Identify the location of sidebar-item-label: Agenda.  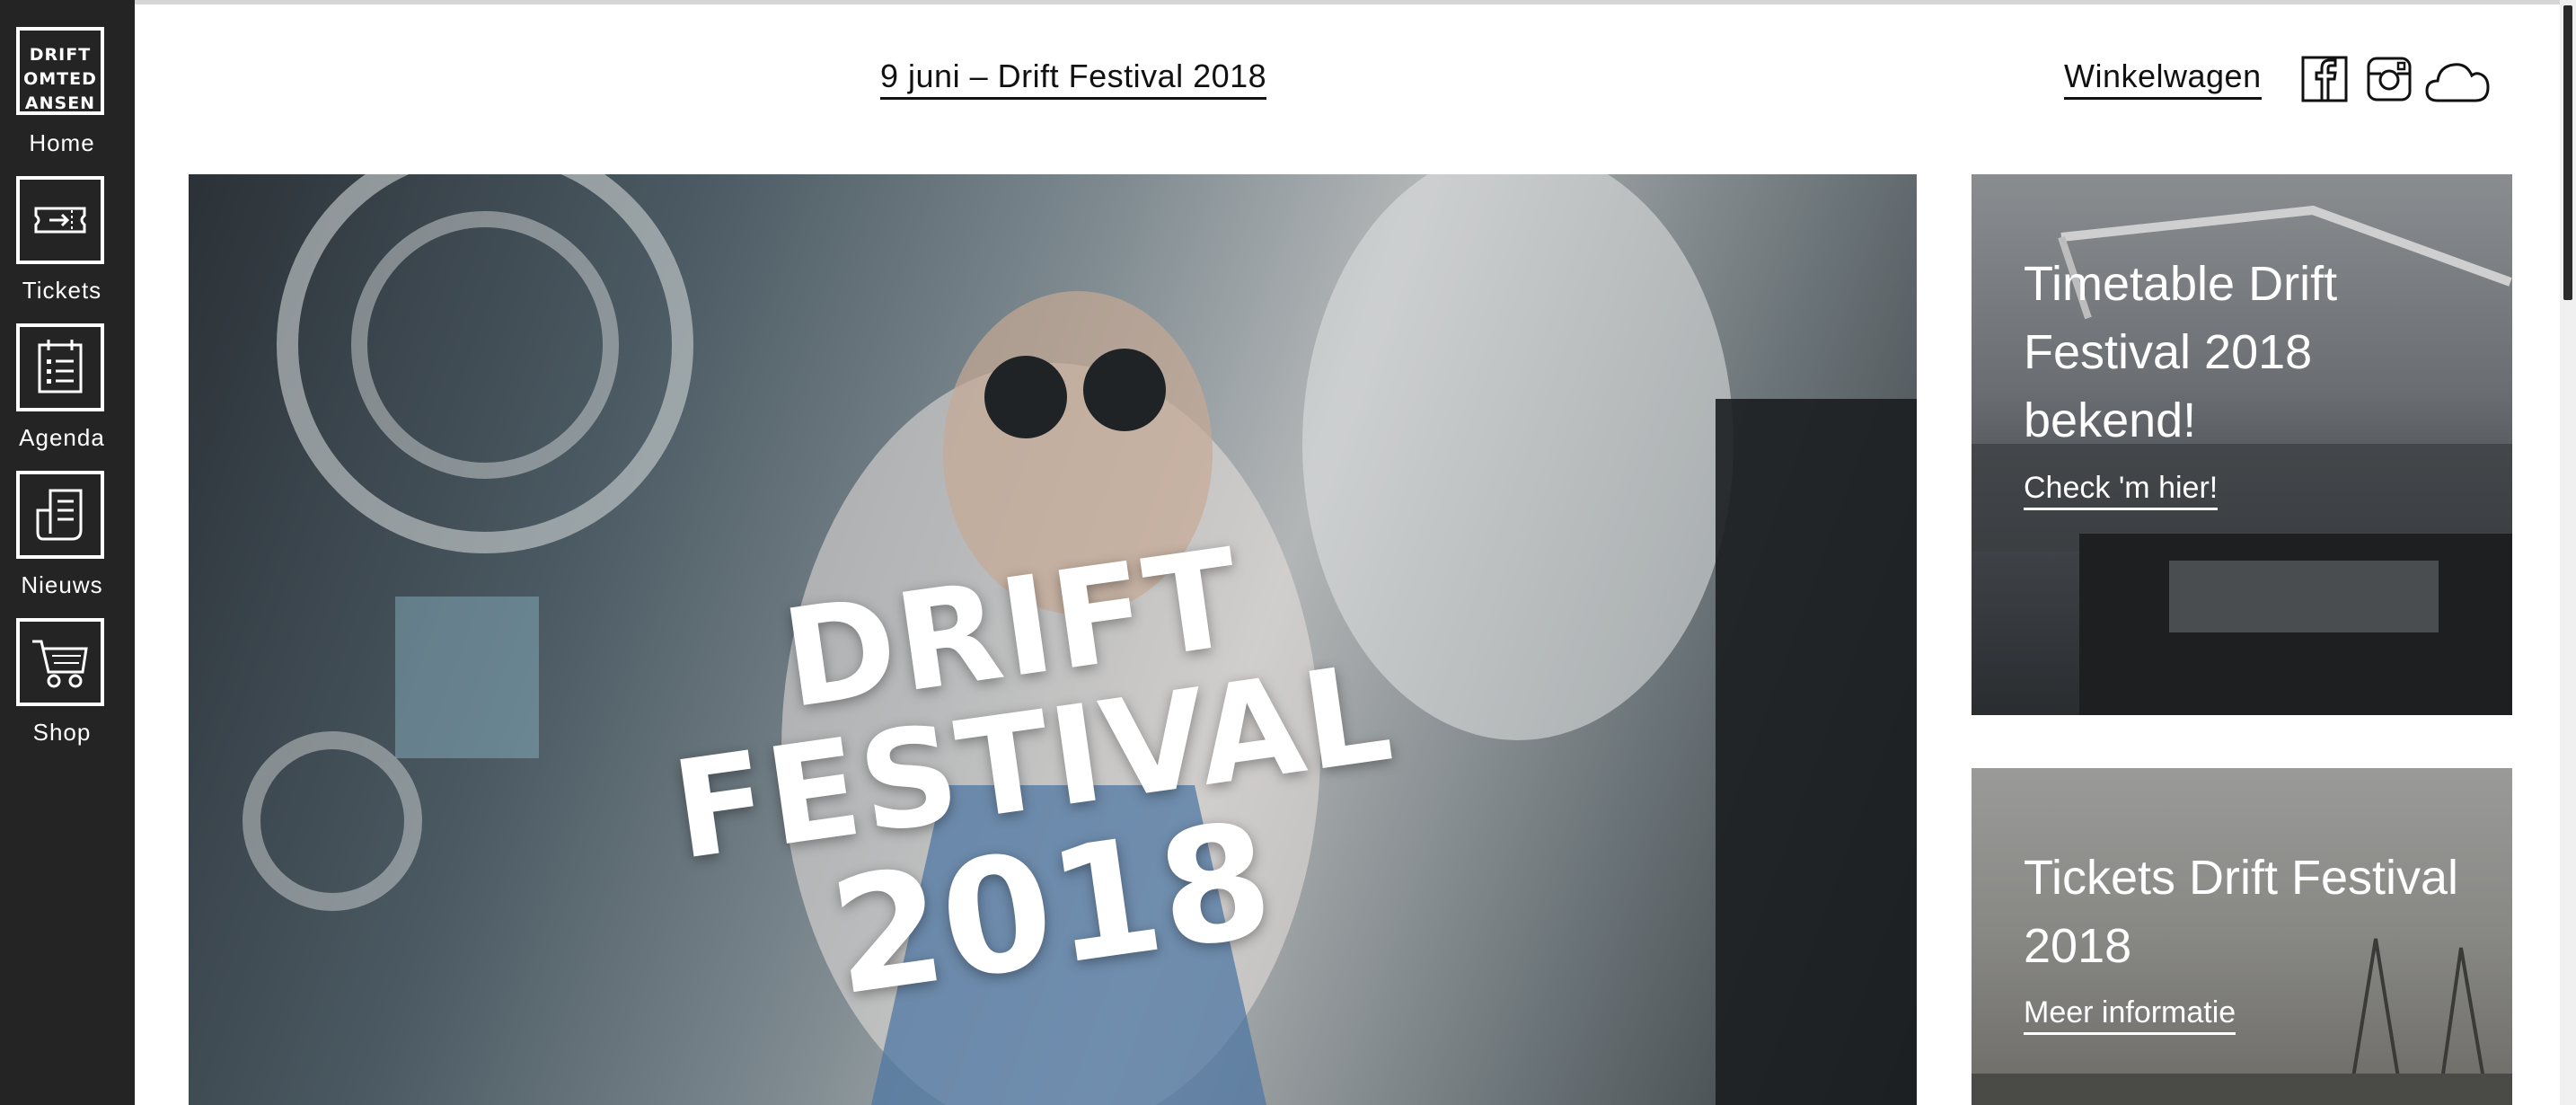
(62, 437).